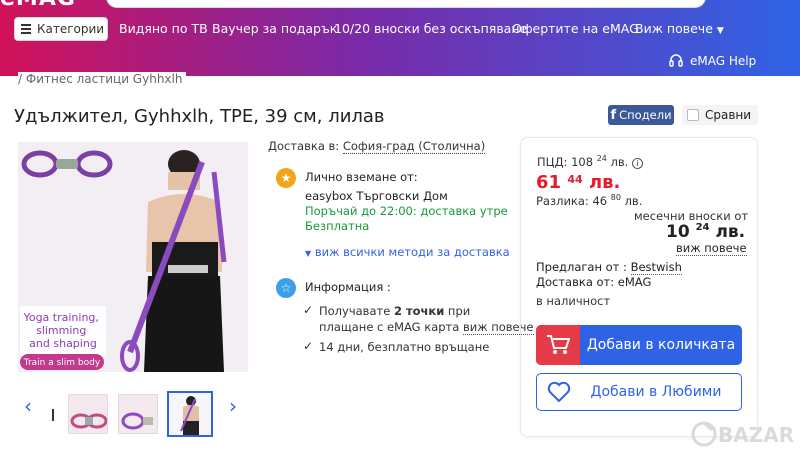 The image size is (800, 459). What do you see at coordinates (706, 232) in the screenshot?
I see `monthly-installment-value: 10 24 лв.` at bounding box center [706, 232].